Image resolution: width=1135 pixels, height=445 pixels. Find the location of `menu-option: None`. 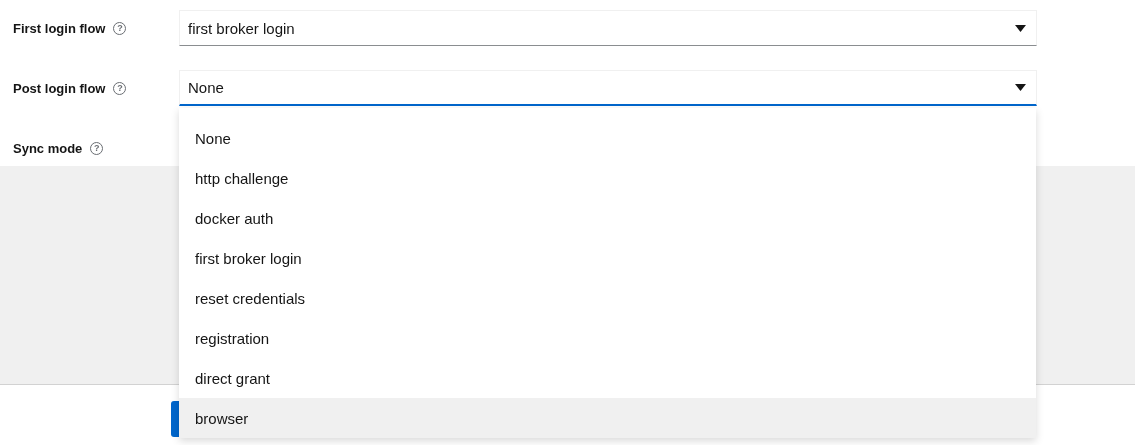

menu-option: None is located at coordinates (607, 138).